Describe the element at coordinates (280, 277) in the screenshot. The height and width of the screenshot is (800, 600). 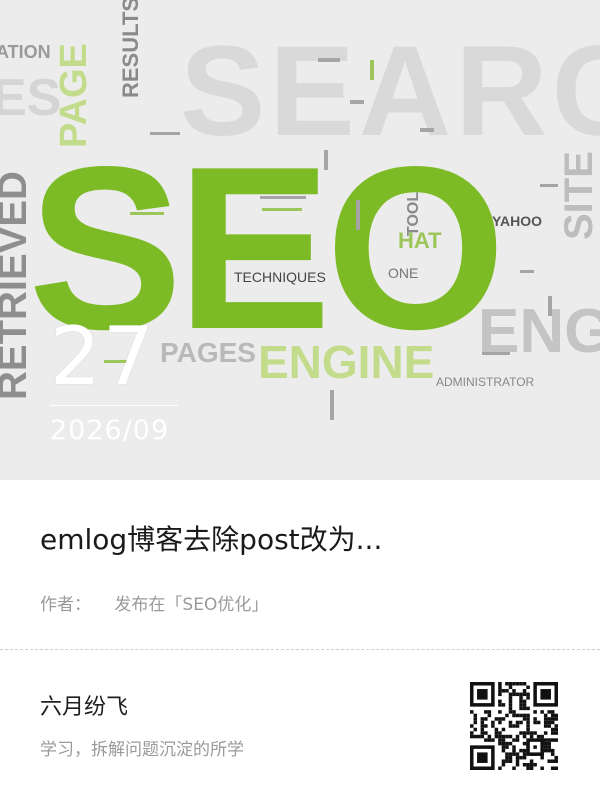
I see `techniques-word: TECHNIQUES` at that location.